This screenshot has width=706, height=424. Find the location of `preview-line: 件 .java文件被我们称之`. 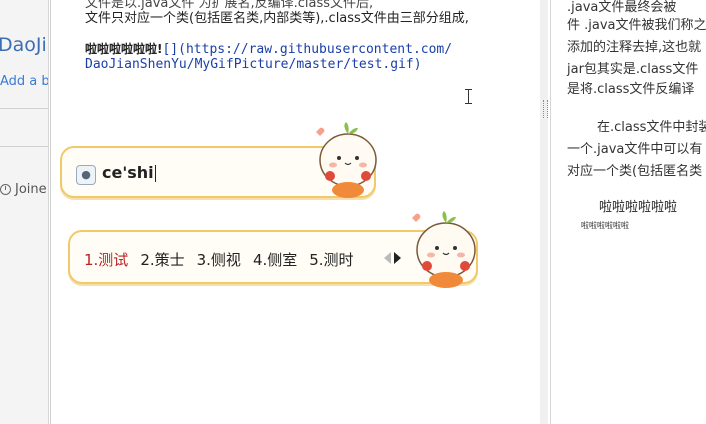

preview-line: 件 .java文件被我们称之 is located at coordinates (636, 25).